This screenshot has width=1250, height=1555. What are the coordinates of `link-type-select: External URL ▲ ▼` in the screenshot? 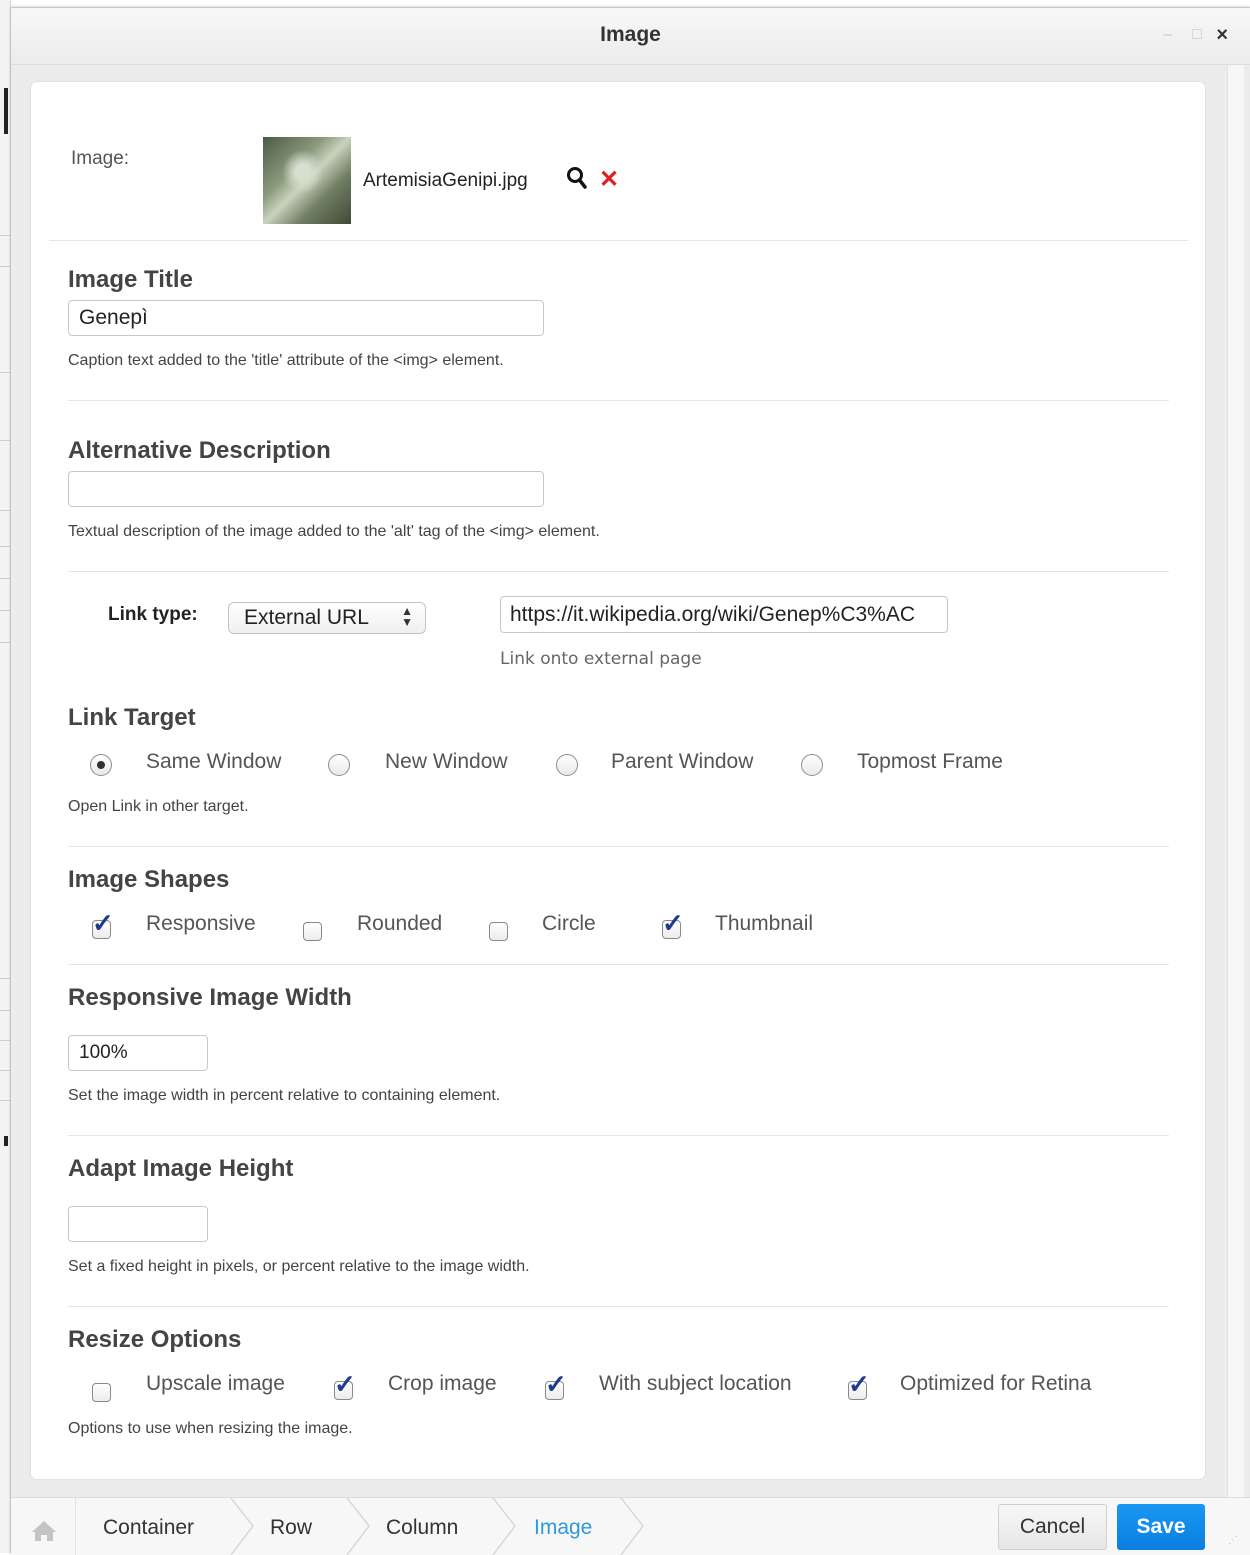 It's located at (327, 618).